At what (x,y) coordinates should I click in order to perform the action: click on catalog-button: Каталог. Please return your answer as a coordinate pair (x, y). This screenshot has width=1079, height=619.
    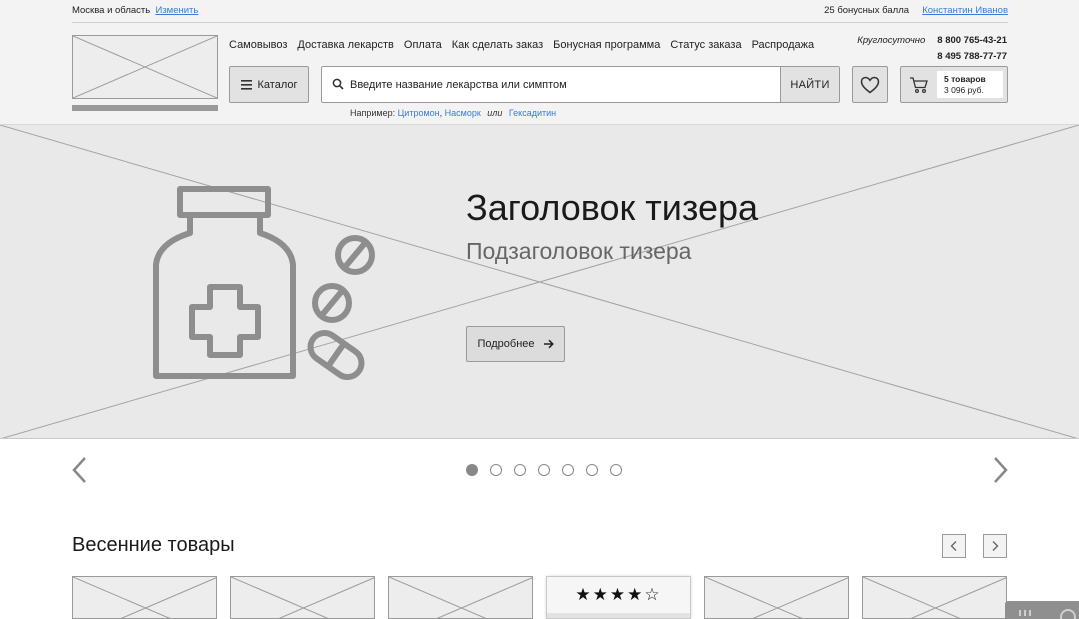
    Looking at the image, I should click on (269, 84).